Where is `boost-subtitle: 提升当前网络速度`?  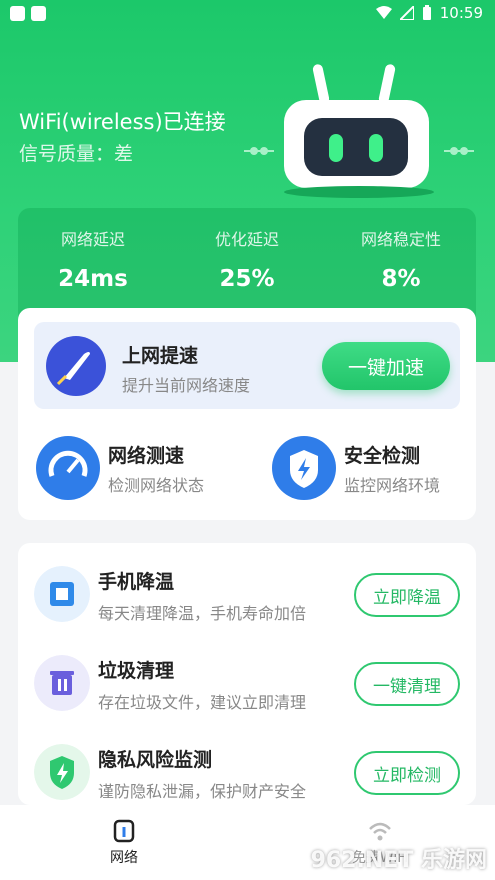
boost-subtitle: 提升当前网络速度 is located at coordinates (186, 385).